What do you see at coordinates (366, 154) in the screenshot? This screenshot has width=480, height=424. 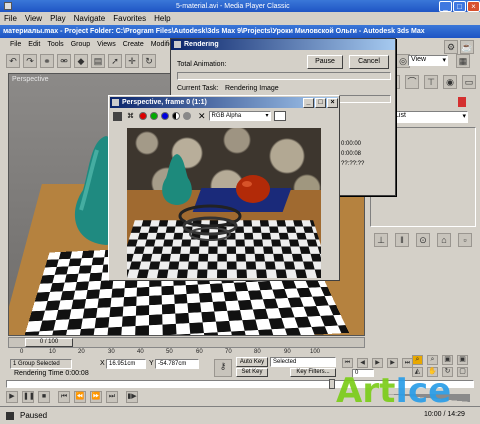 I see `render-stats: 0:00:00 0:00:08 ??:??:??` at bounding box center [366, 154].